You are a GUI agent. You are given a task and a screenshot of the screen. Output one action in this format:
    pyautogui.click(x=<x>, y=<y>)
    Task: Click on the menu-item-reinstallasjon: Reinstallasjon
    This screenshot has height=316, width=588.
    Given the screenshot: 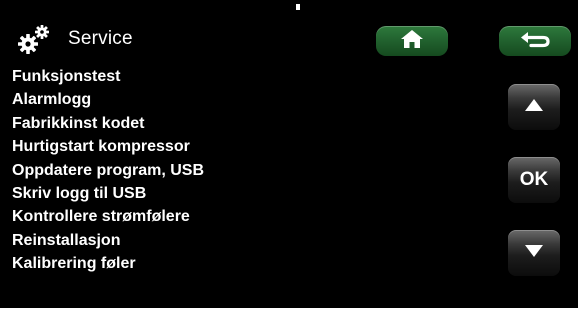 What is the action you would take?
    pyautogui.click(x=108, y=240)
    